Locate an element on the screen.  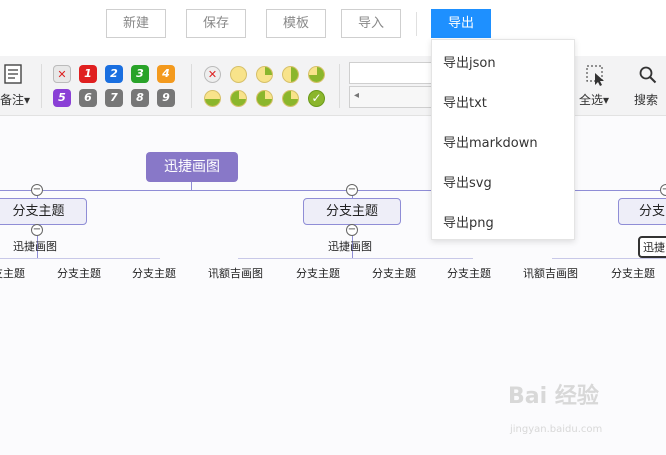
search-label: 搜索 is located at coordinates (646, 100).